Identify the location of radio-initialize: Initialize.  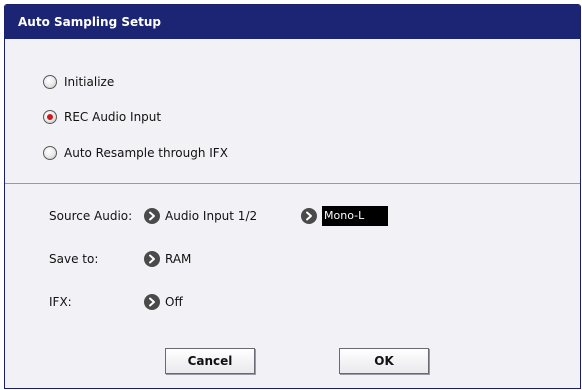
(78, 82).